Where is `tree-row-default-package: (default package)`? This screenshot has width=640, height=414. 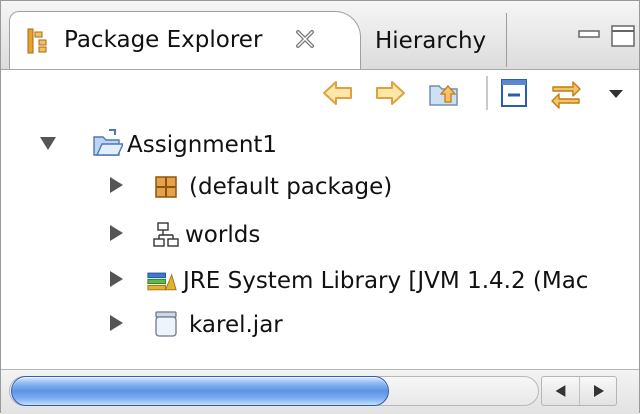
tree-row-default-package: (default package) is located at coordinates (320, 189).